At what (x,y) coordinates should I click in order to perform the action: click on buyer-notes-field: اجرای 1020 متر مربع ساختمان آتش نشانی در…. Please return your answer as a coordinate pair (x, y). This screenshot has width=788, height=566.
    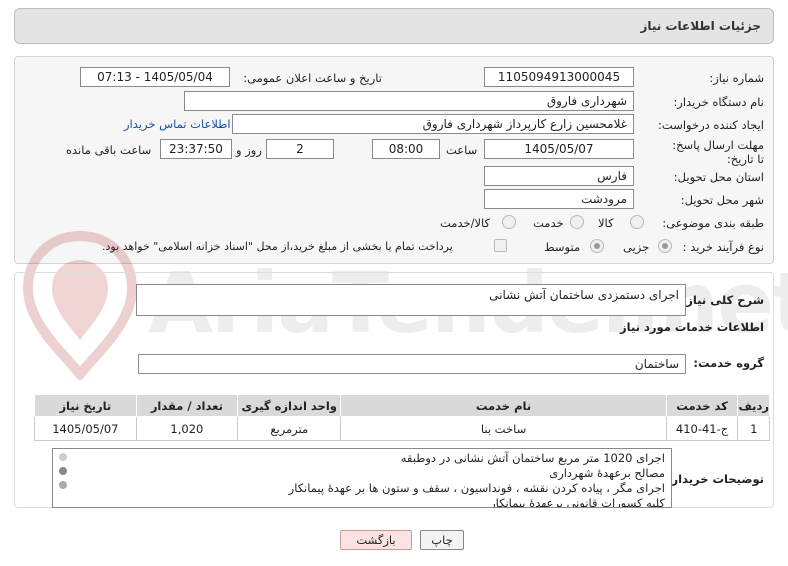
    Looking at the image, I should click on (362, 478).